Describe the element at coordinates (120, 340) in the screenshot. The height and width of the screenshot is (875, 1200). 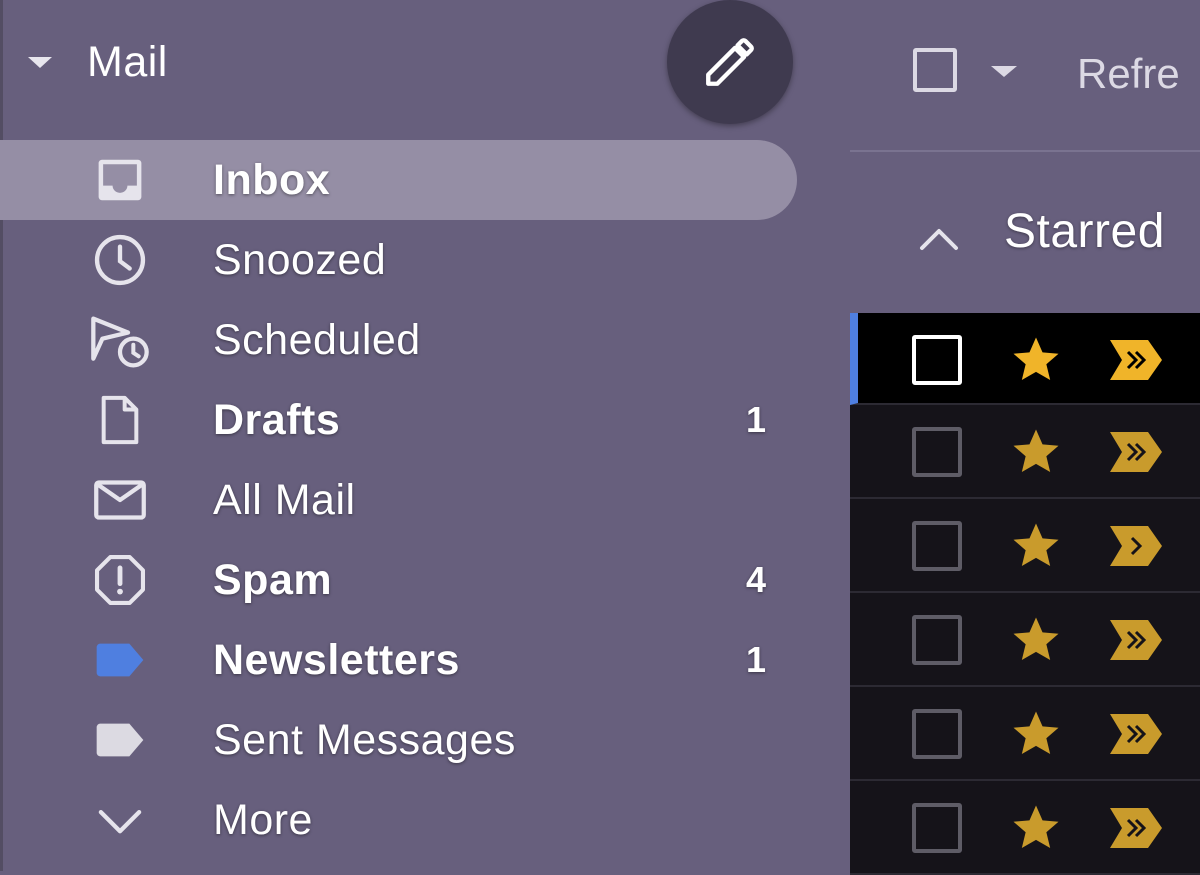
I see `scheduled-send-icon` at that location.